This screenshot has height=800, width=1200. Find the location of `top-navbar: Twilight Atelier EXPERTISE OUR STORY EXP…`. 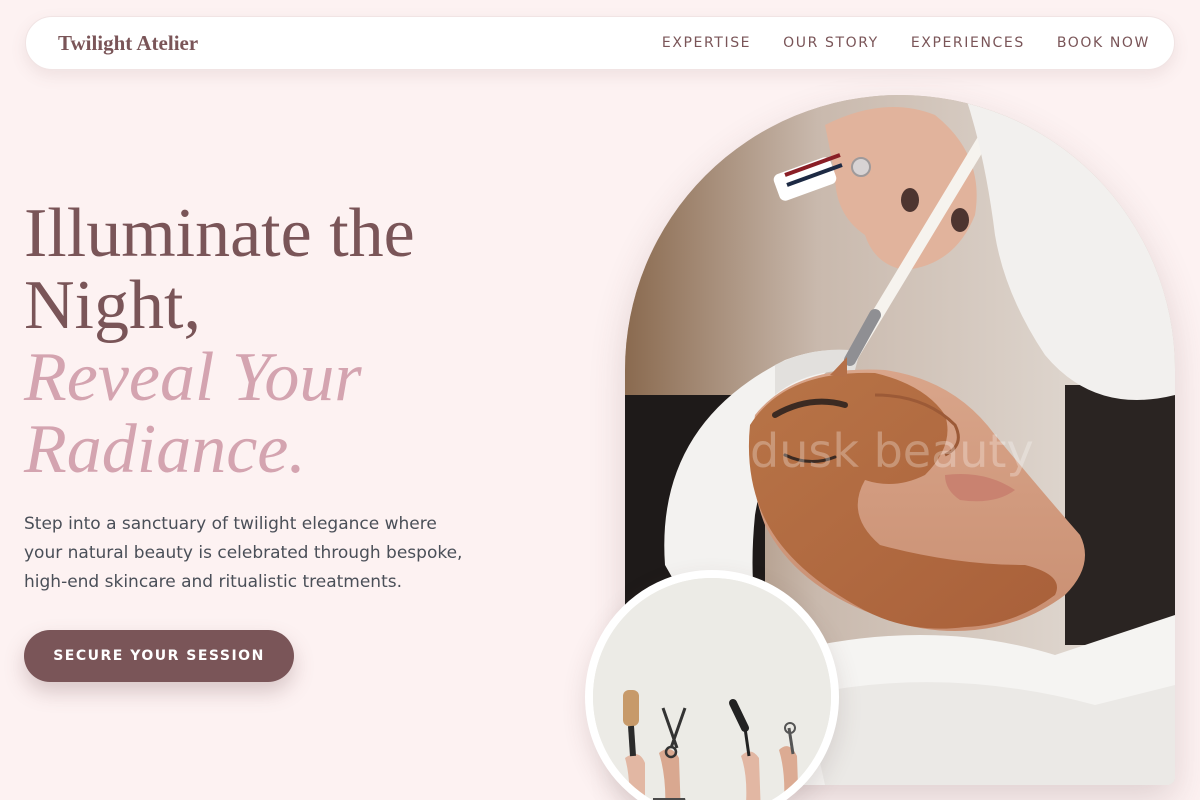

top-navbar: Twilight Atelier EXPERTISE OUR STORY EXP… is located at coordinates (600, 43).